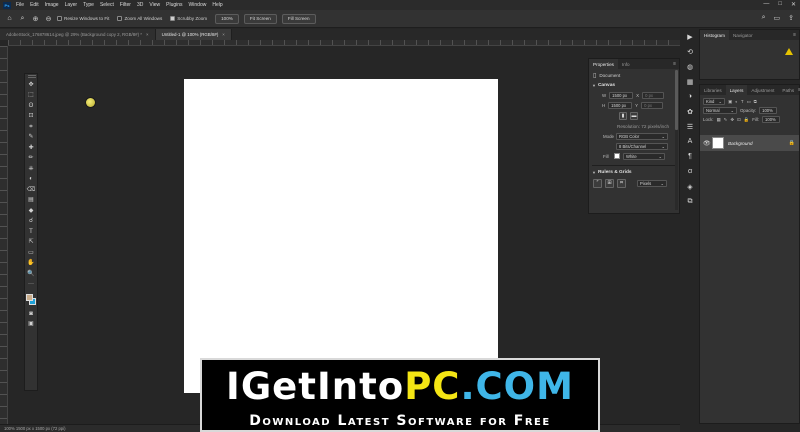 The image size is (800, 432). I want to click on portrait-orientation-icon: ▮, so click(623, 116).